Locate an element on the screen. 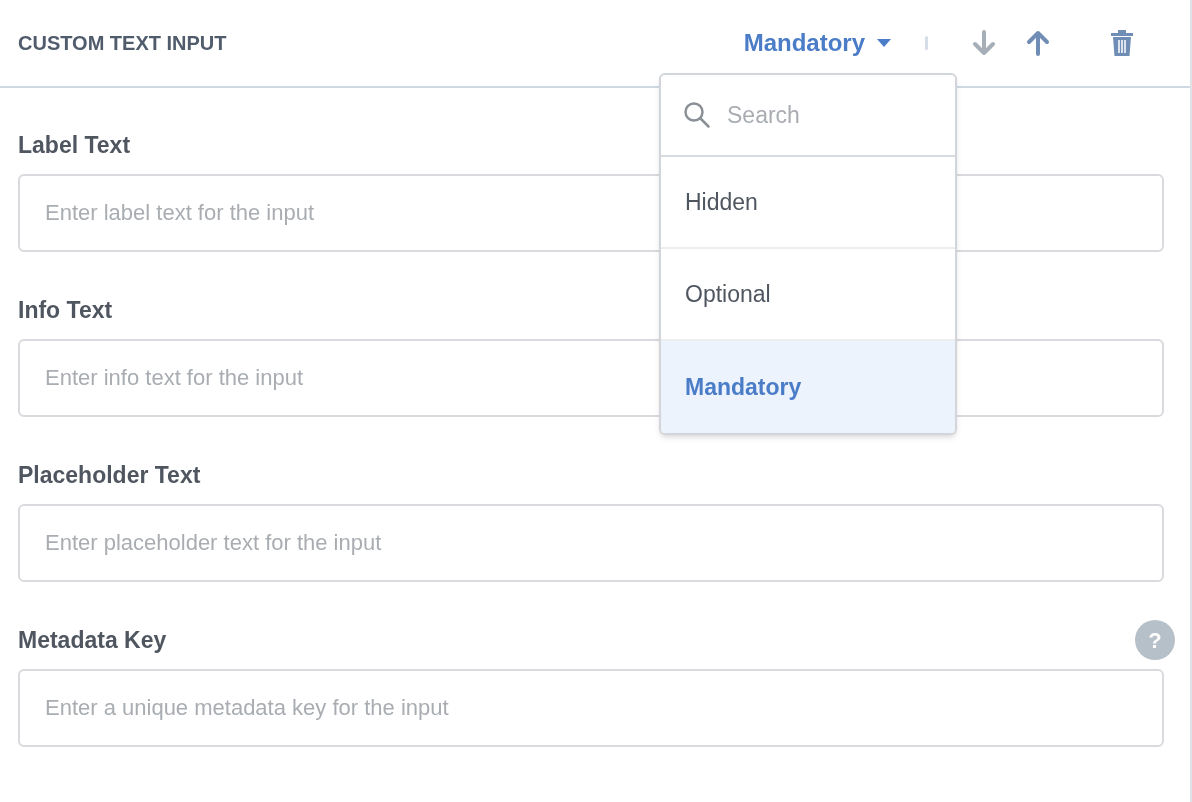 The height and width of the screenshot is (802, 1192). text-field: Enter placeholder text for the input is located at coordinates (591, 543).